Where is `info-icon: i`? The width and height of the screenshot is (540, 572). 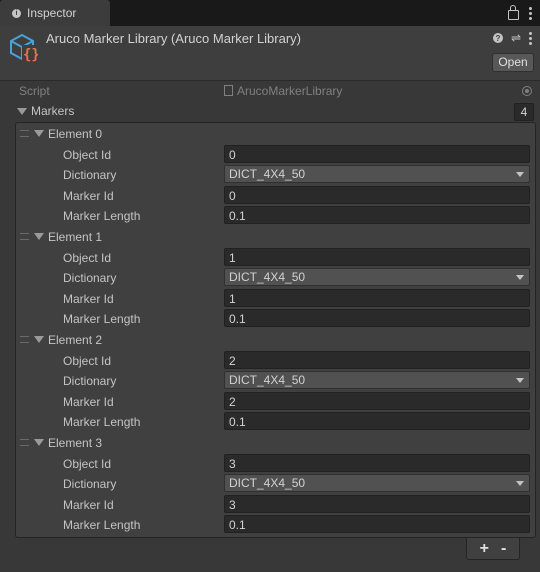
info-icon: i is located at coordinates (16, 13).